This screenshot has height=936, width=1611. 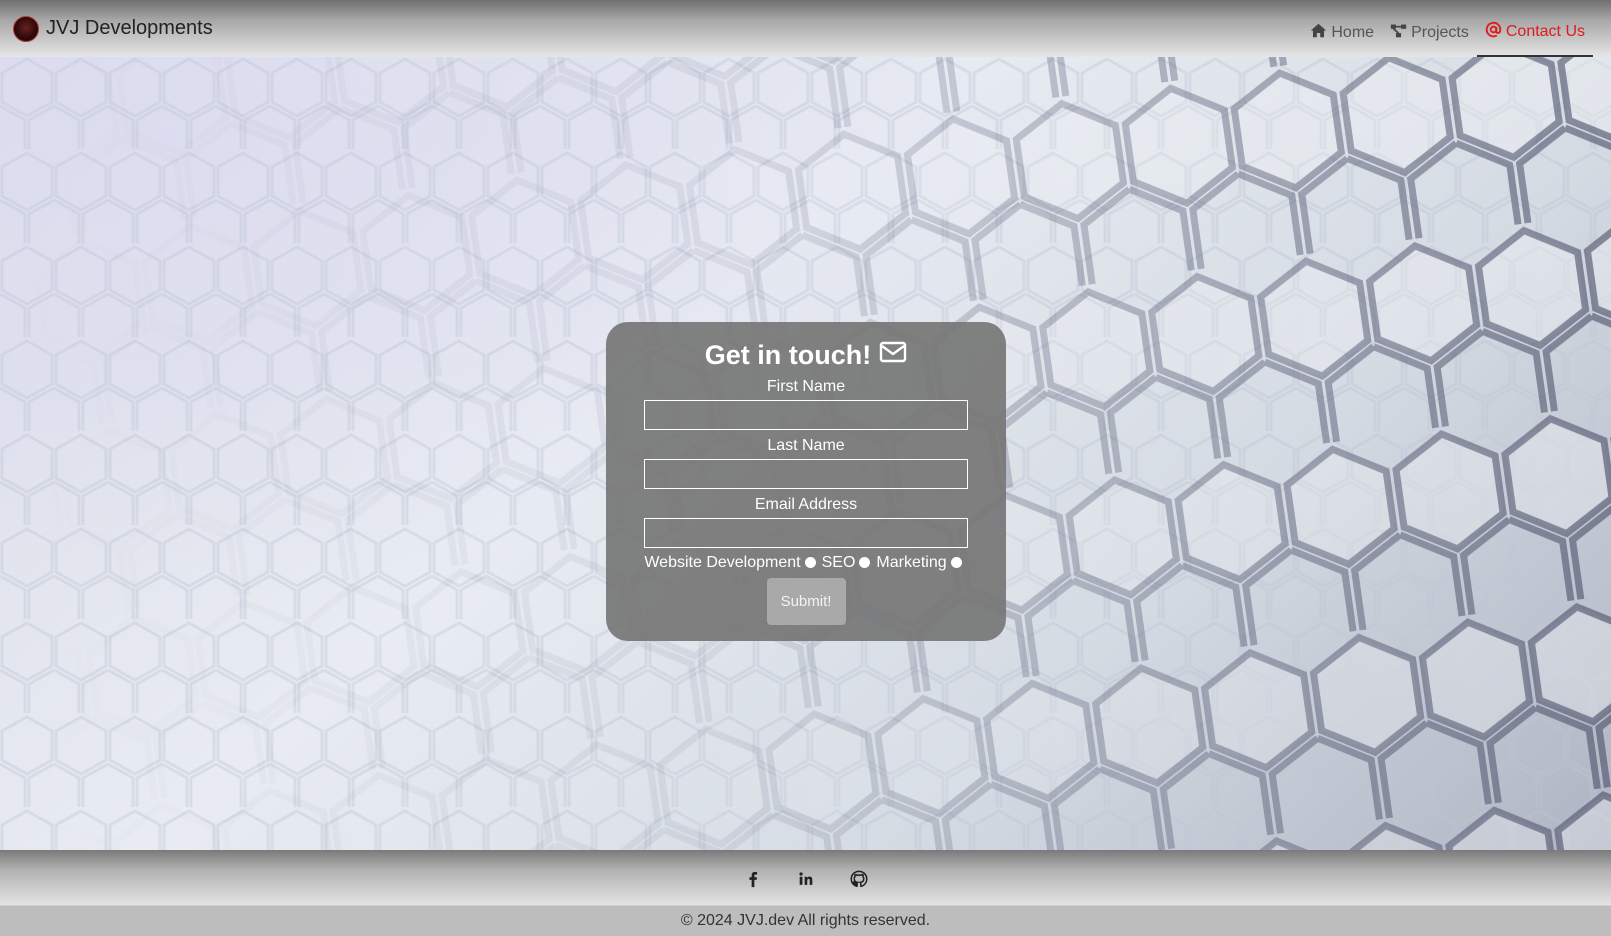 I want to click on brand: JVJ Developments, so click(x=113, y=28).